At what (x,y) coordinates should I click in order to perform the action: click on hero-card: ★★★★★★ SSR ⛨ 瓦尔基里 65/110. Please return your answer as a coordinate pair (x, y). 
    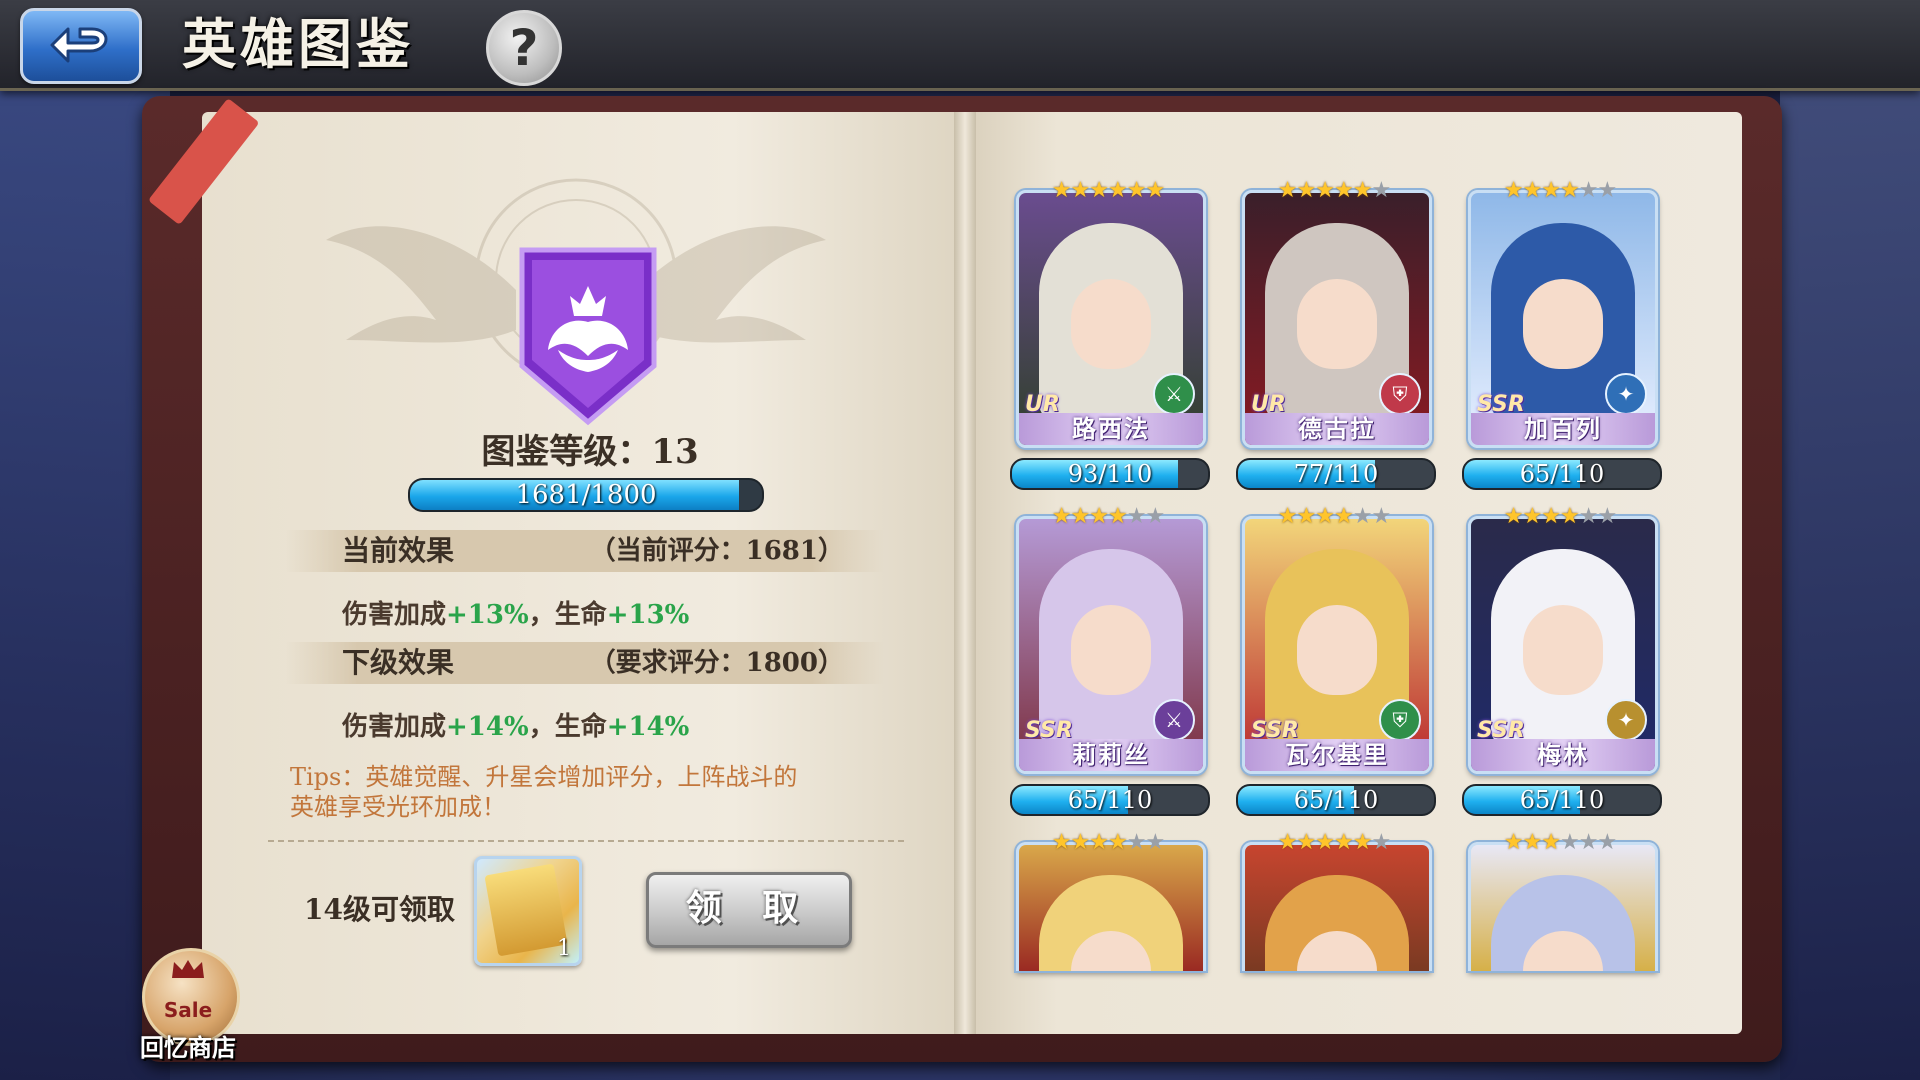
    Looking at the image, I should click on (1336, 660).